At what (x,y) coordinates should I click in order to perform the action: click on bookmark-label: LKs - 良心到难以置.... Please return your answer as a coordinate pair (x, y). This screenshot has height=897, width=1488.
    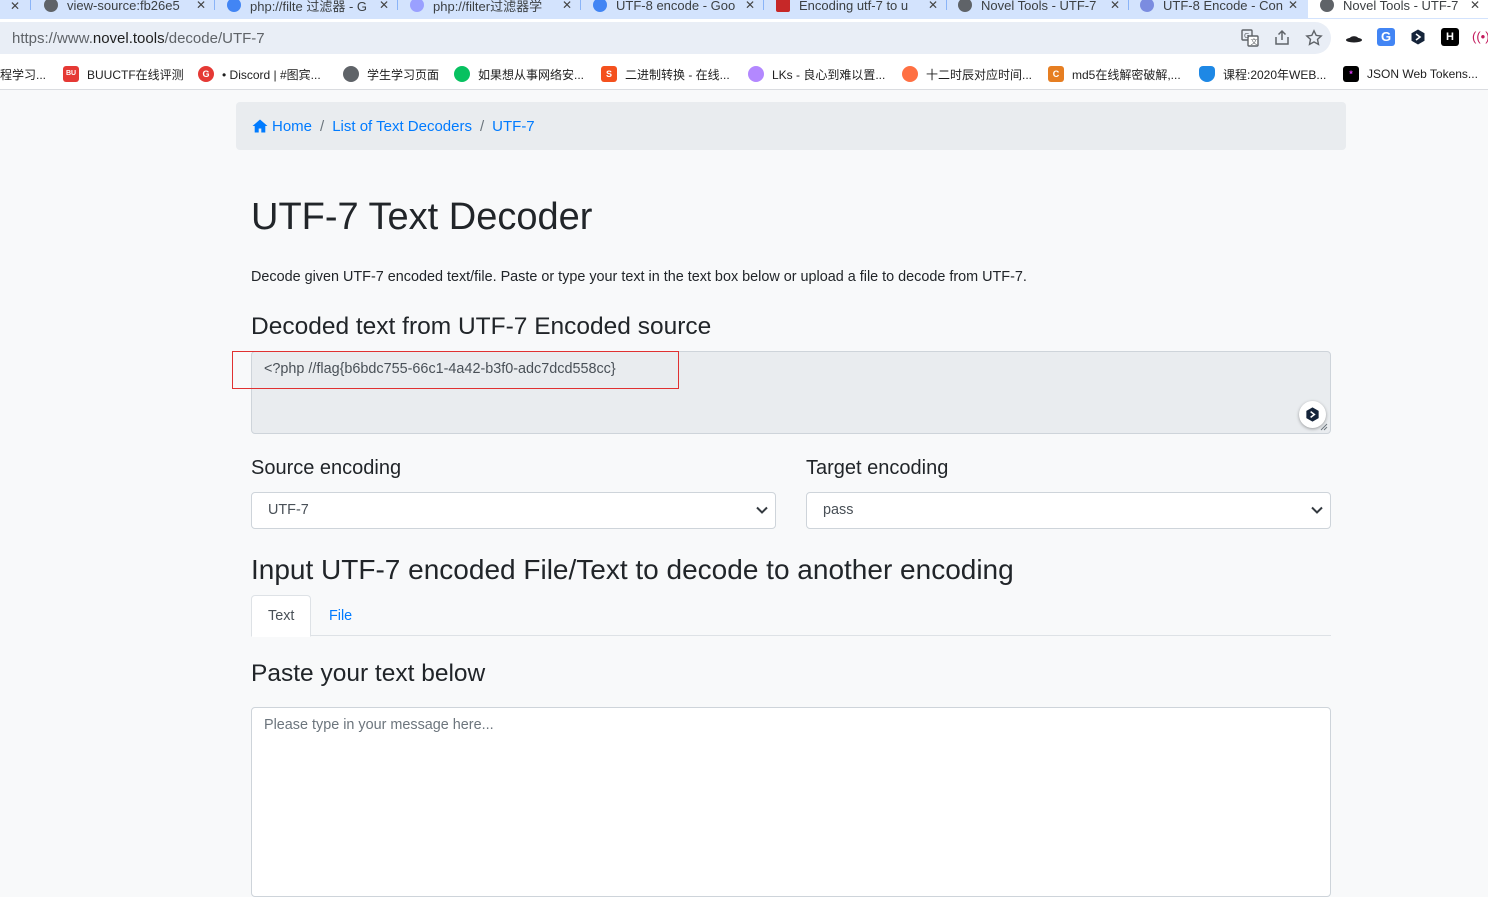
    Looking at the image, I should click on (829, 74).